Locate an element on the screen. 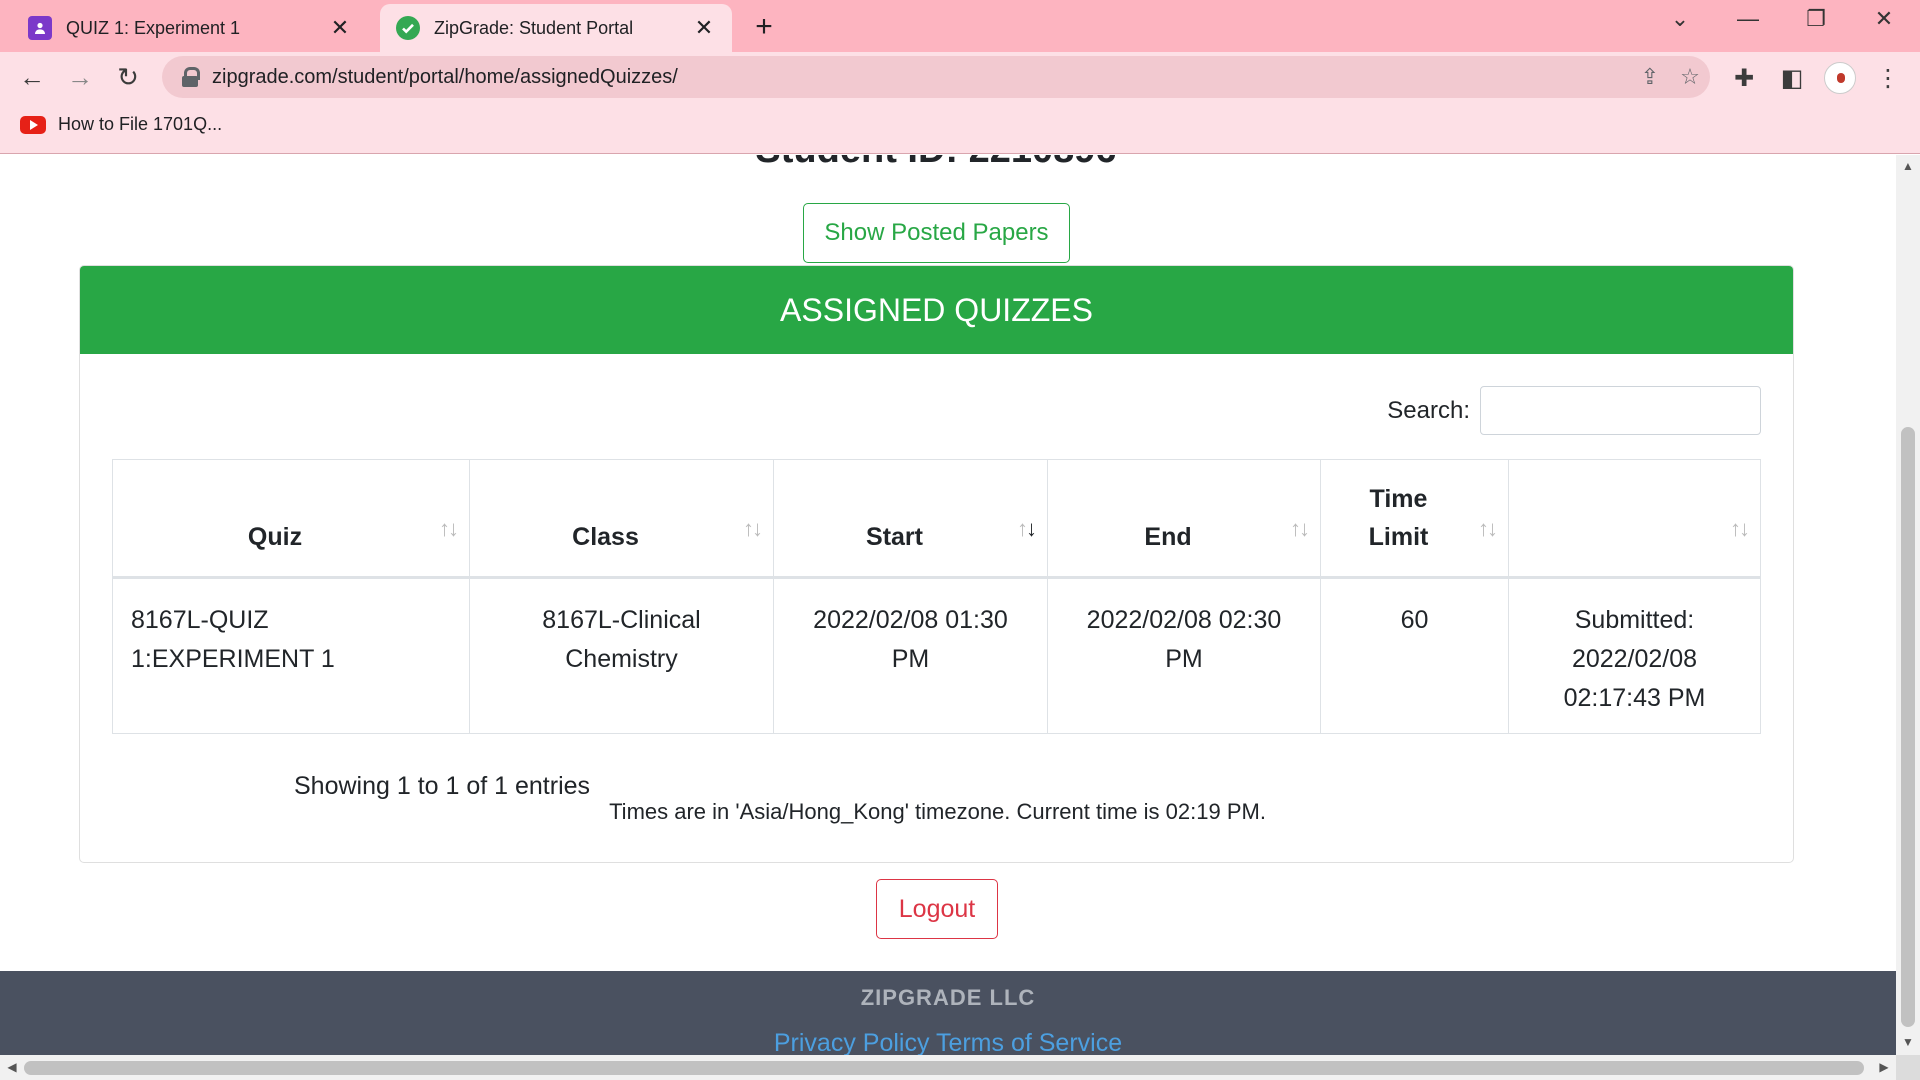 The height and width of the screenshot is (1080, 1920). lock-icon is located at coordinates (190, 77).